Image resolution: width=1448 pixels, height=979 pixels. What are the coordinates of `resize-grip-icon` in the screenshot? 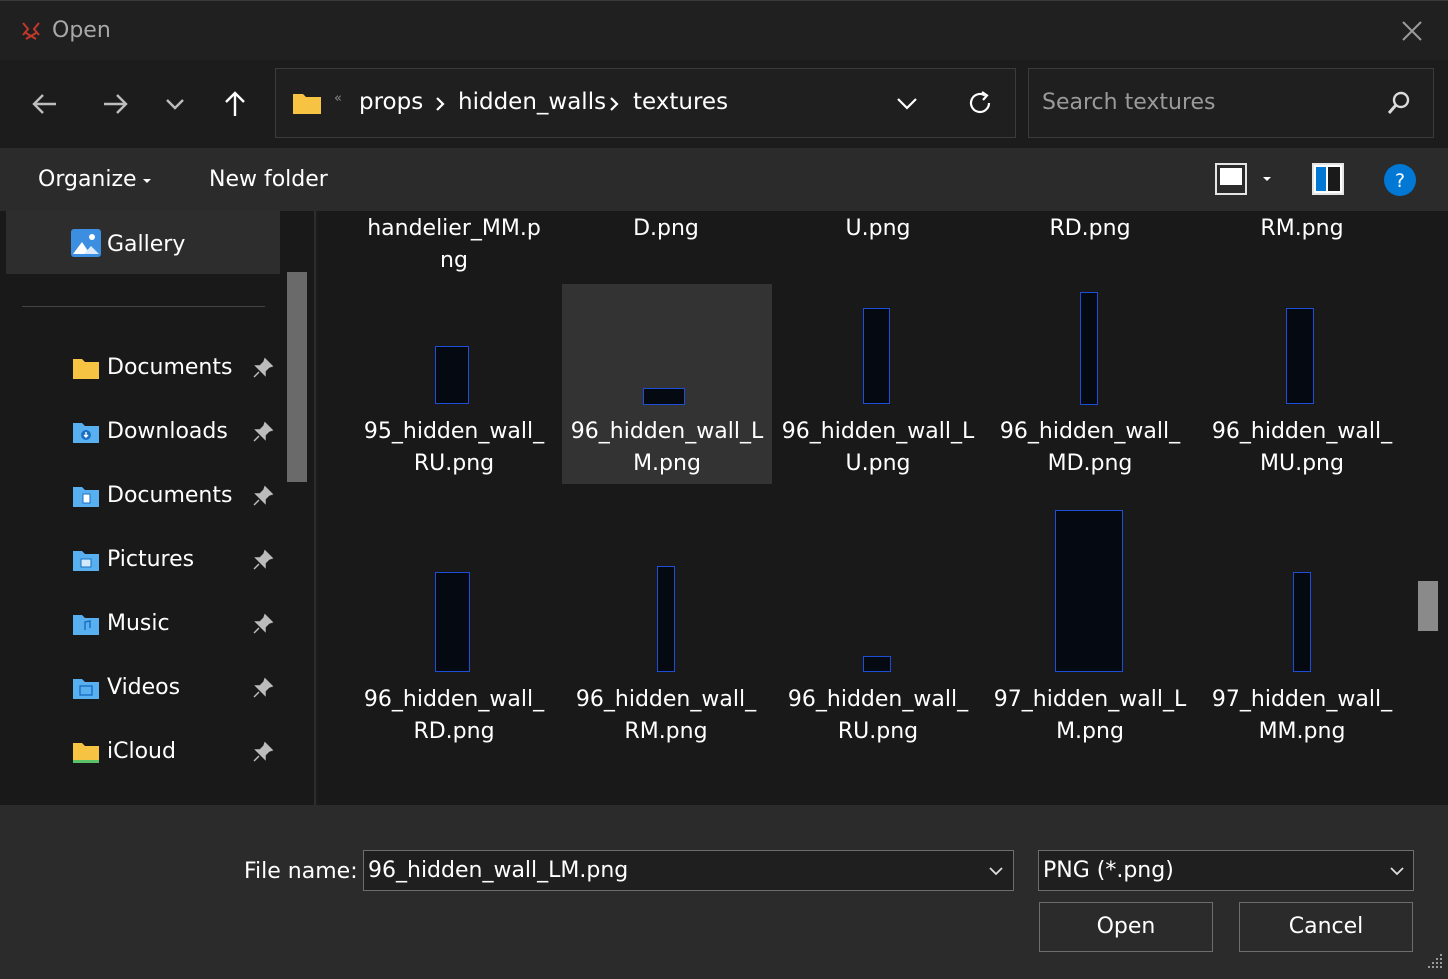 It's located at (1435, 961).